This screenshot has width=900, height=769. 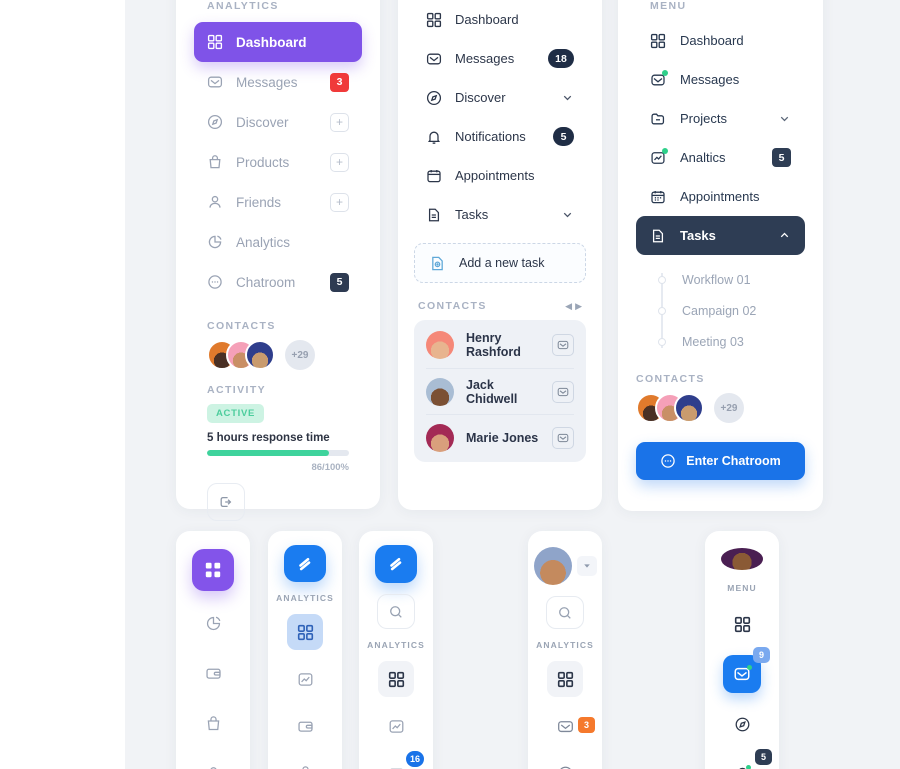 I want to click on rail-item-notifications: 5, so click(x=748, y=759).